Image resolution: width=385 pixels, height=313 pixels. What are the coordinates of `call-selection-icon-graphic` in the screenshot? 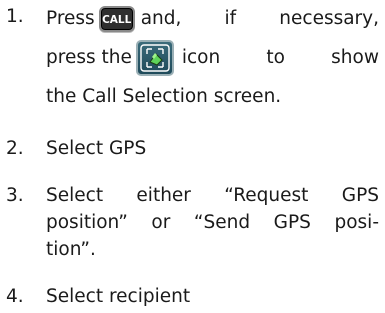 It's located at (155, 58).